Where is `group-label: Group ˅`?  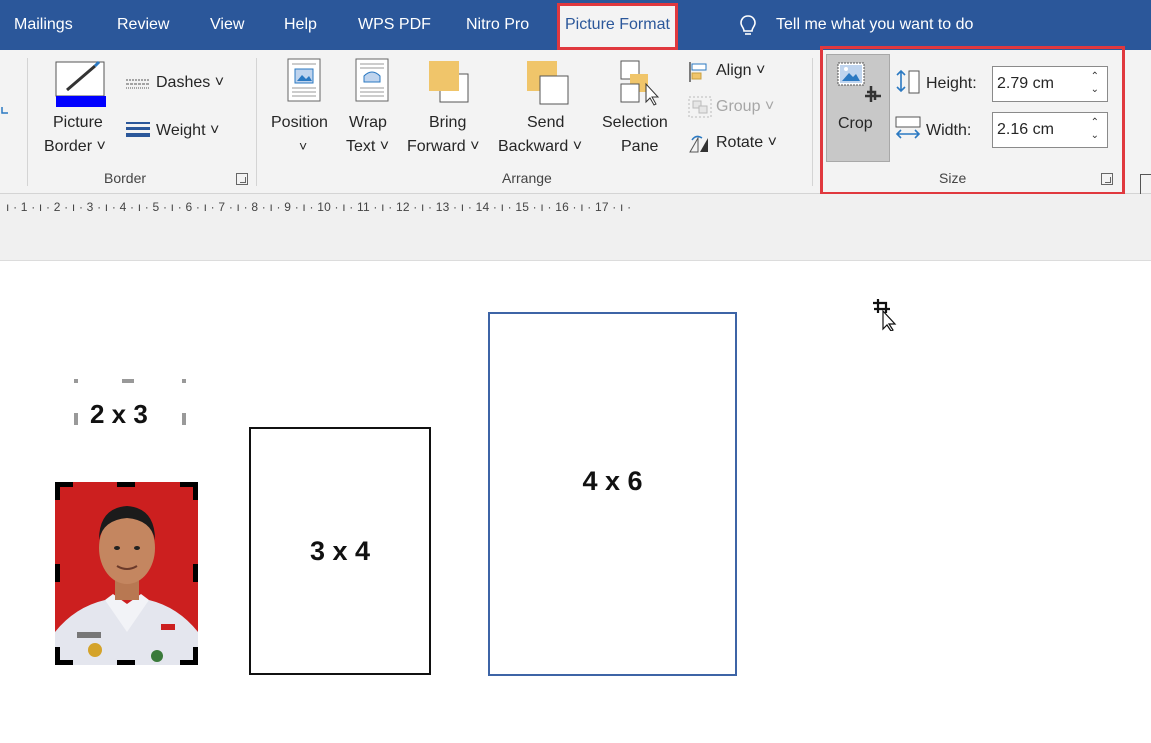
group-label: Group ˅ is located at coordinates (745, 106).